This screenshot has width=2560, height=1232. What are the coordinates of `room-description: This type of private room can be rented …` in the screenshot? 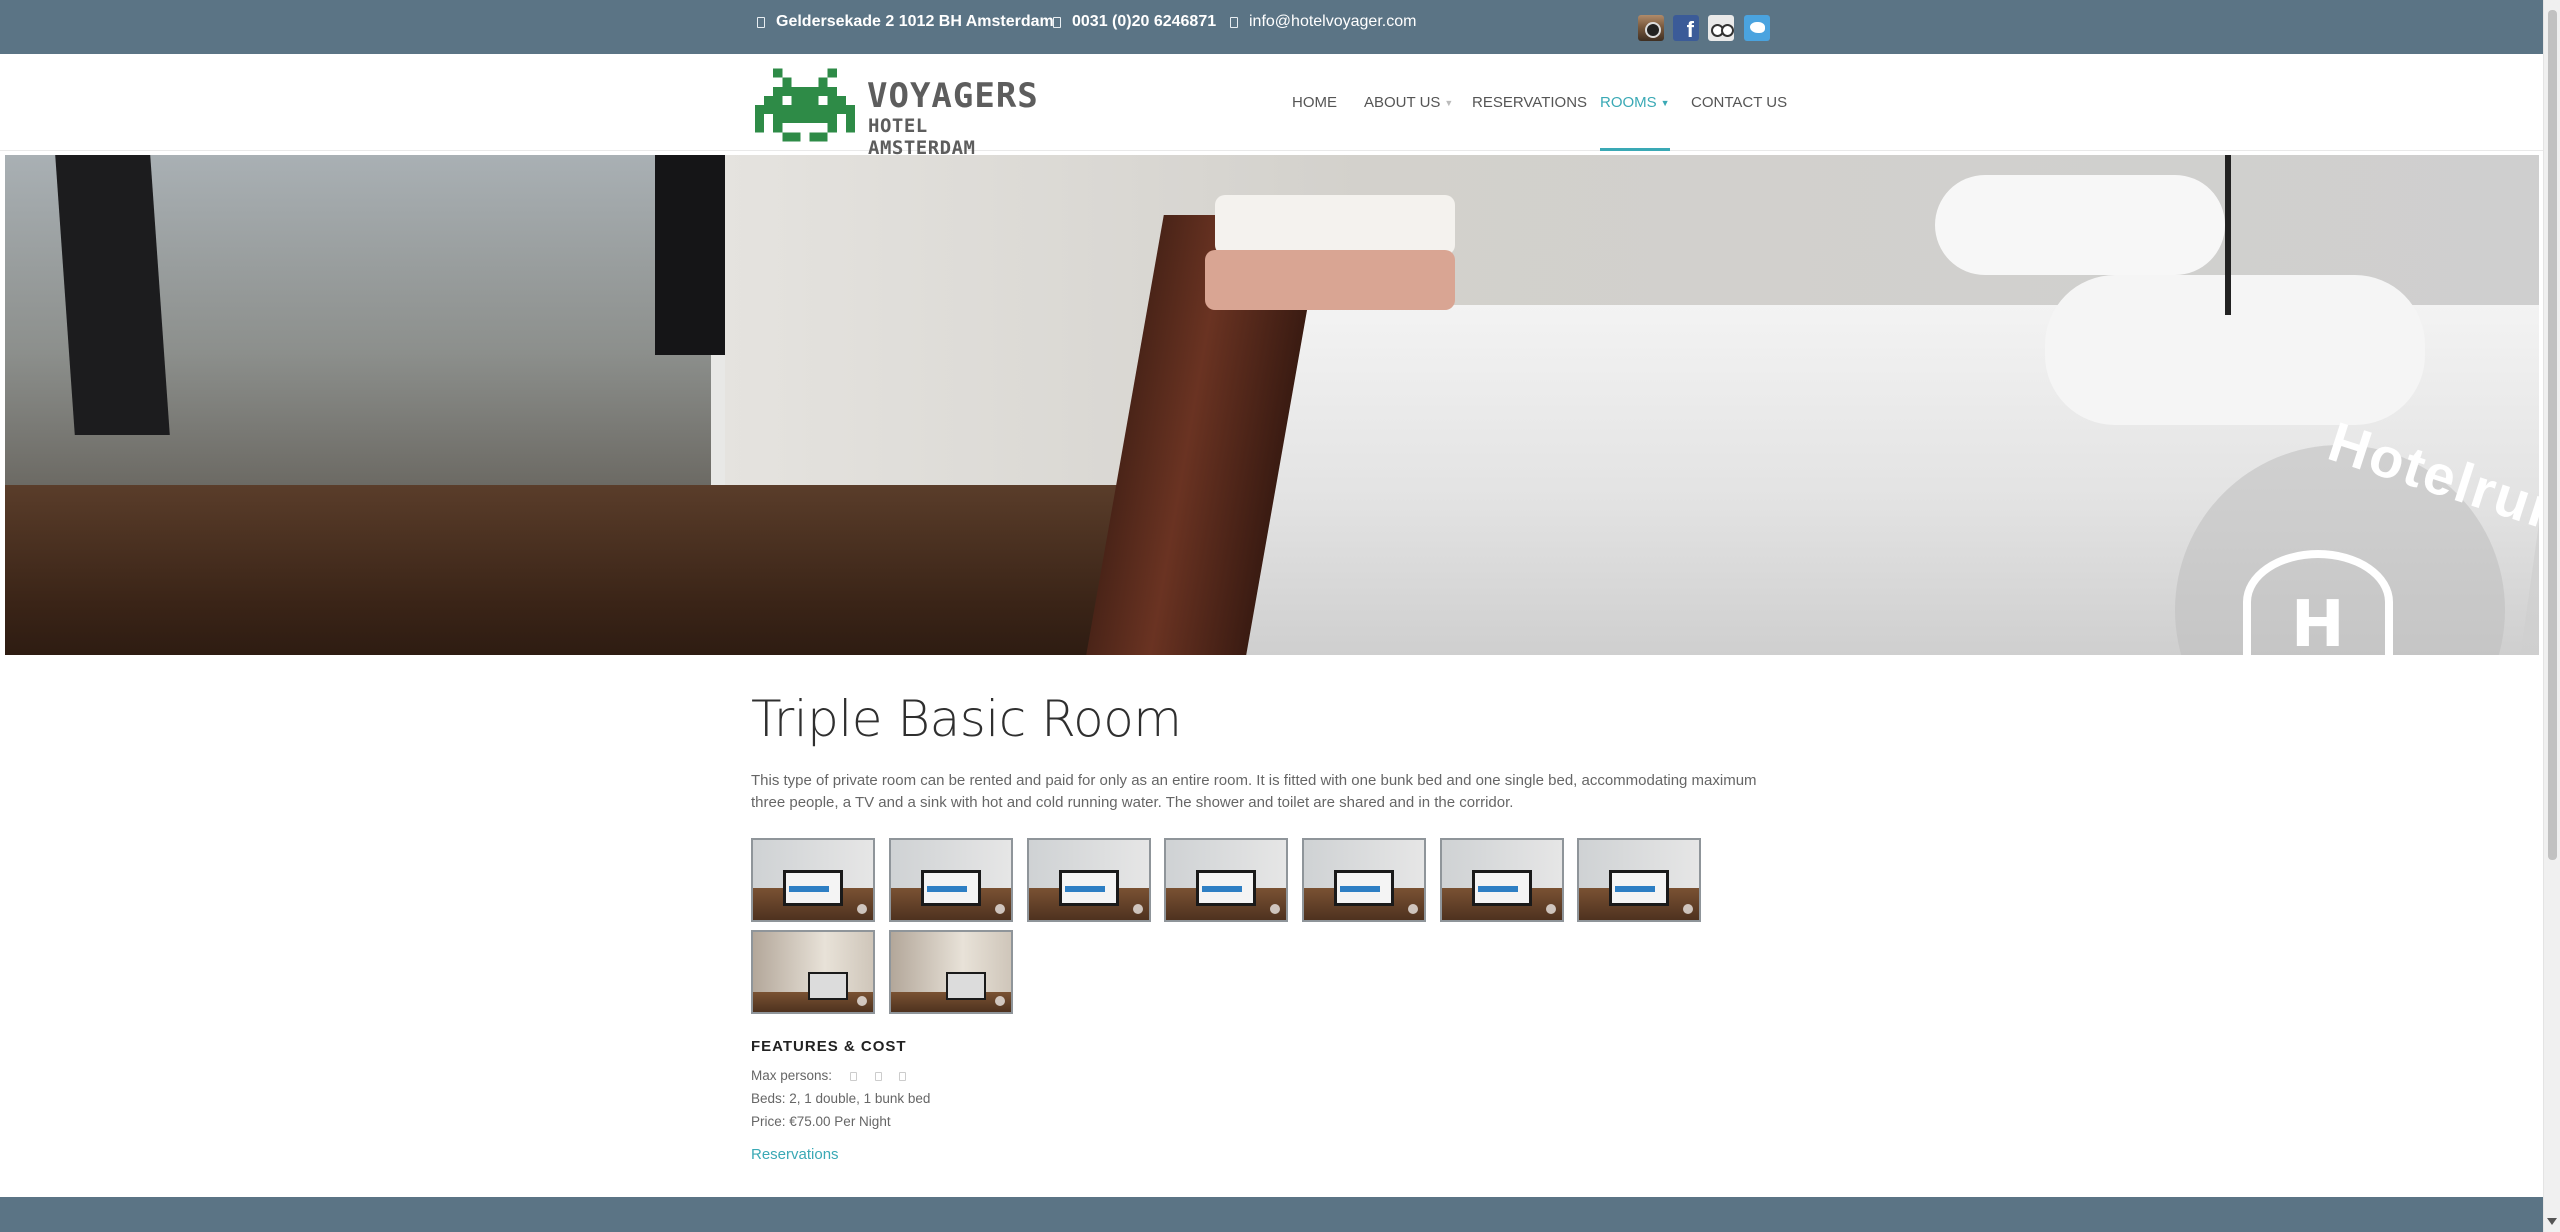 It's located at (1254, 791).